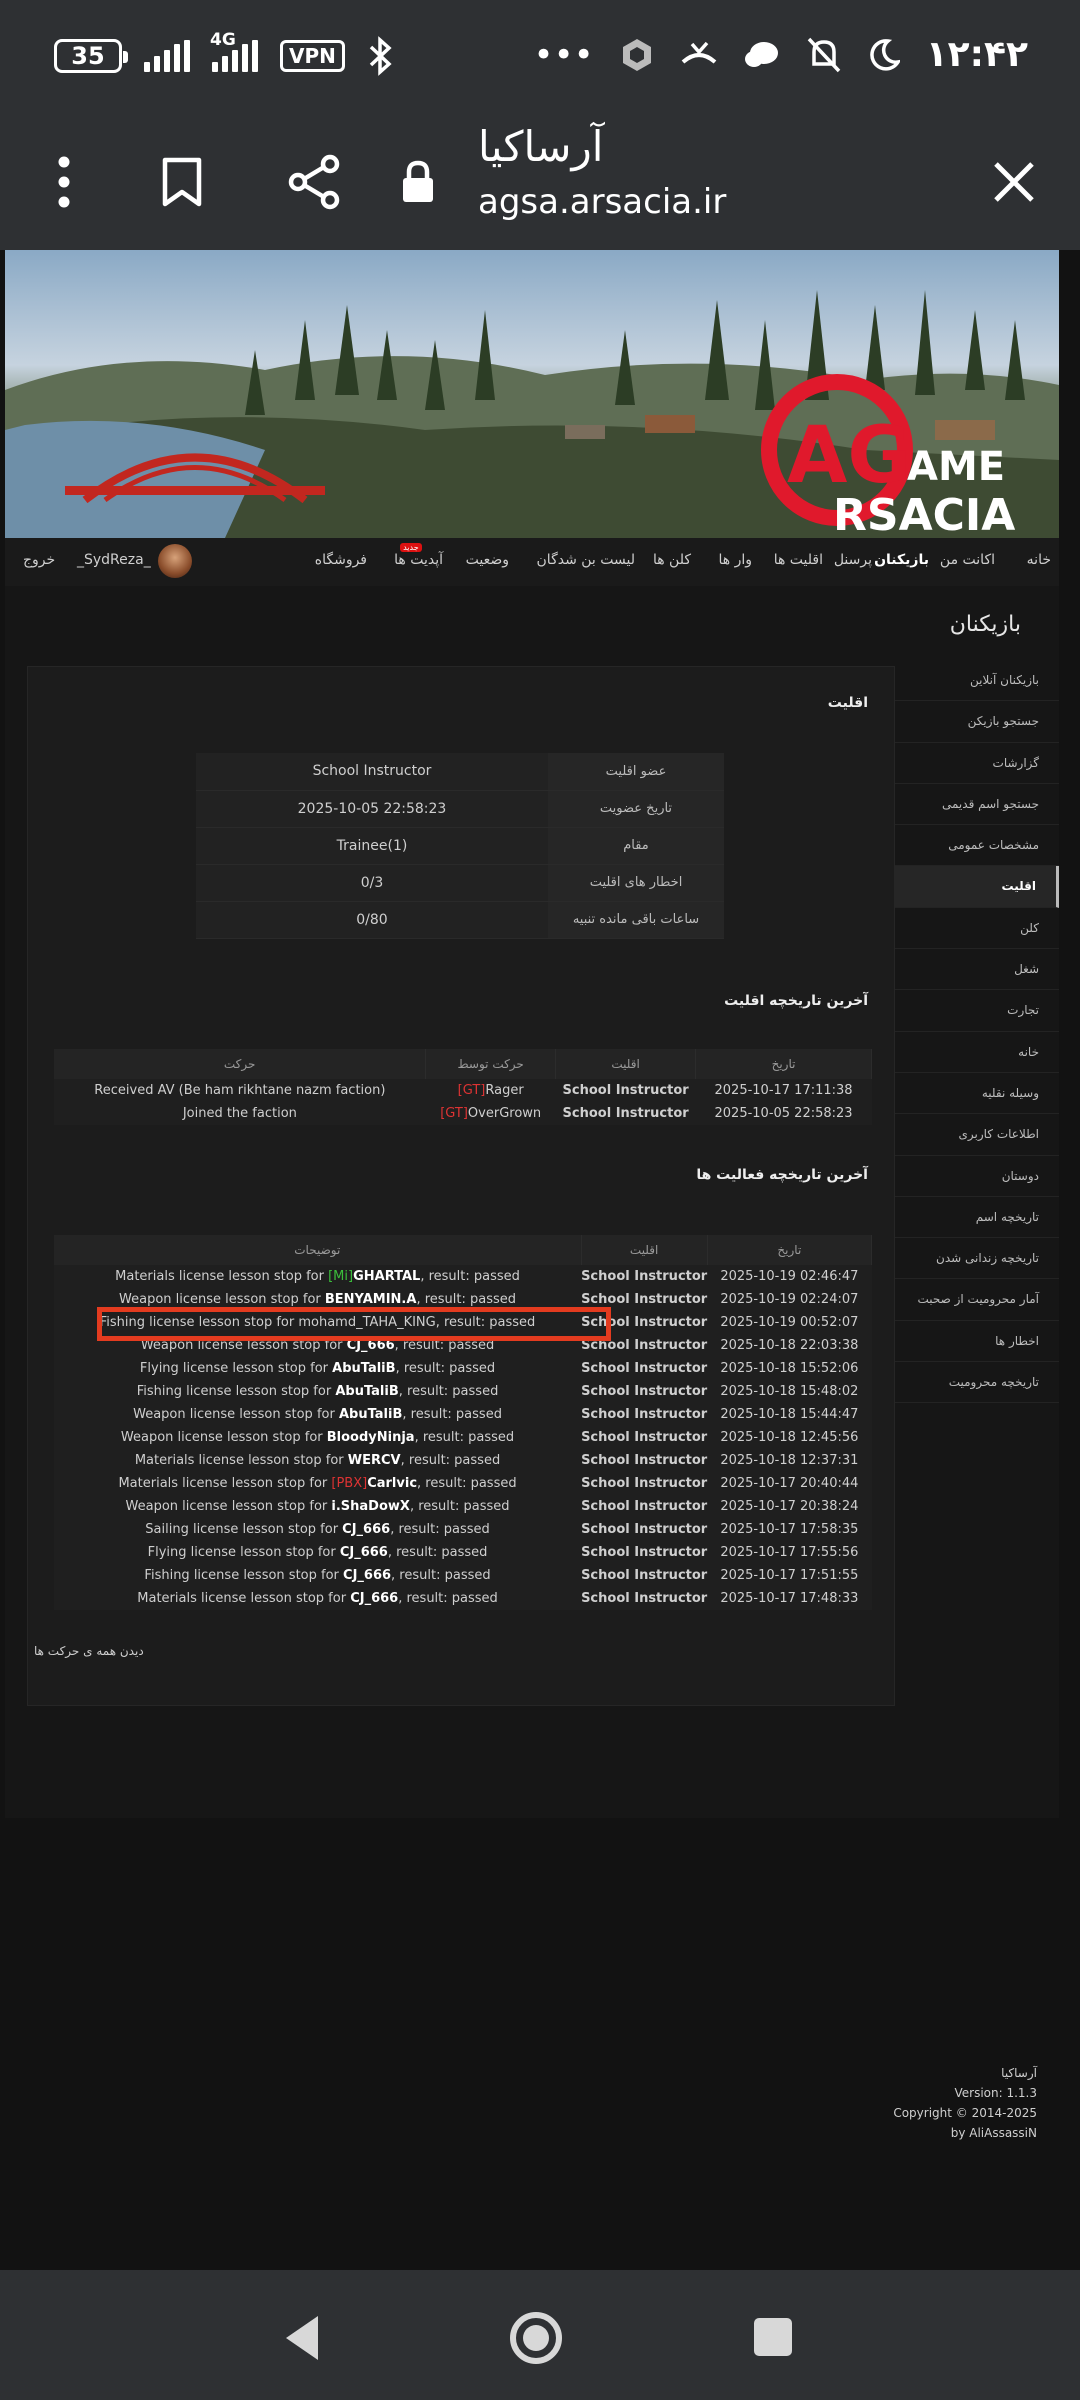 Image resolution: width=1080 pixels, height=2400 pixels. What do you see at coordinates (977, 1218) in the screenshot?
I see `sidebar-item-name-history: تاریخچه اسم` at bounding box center [977, 1218].